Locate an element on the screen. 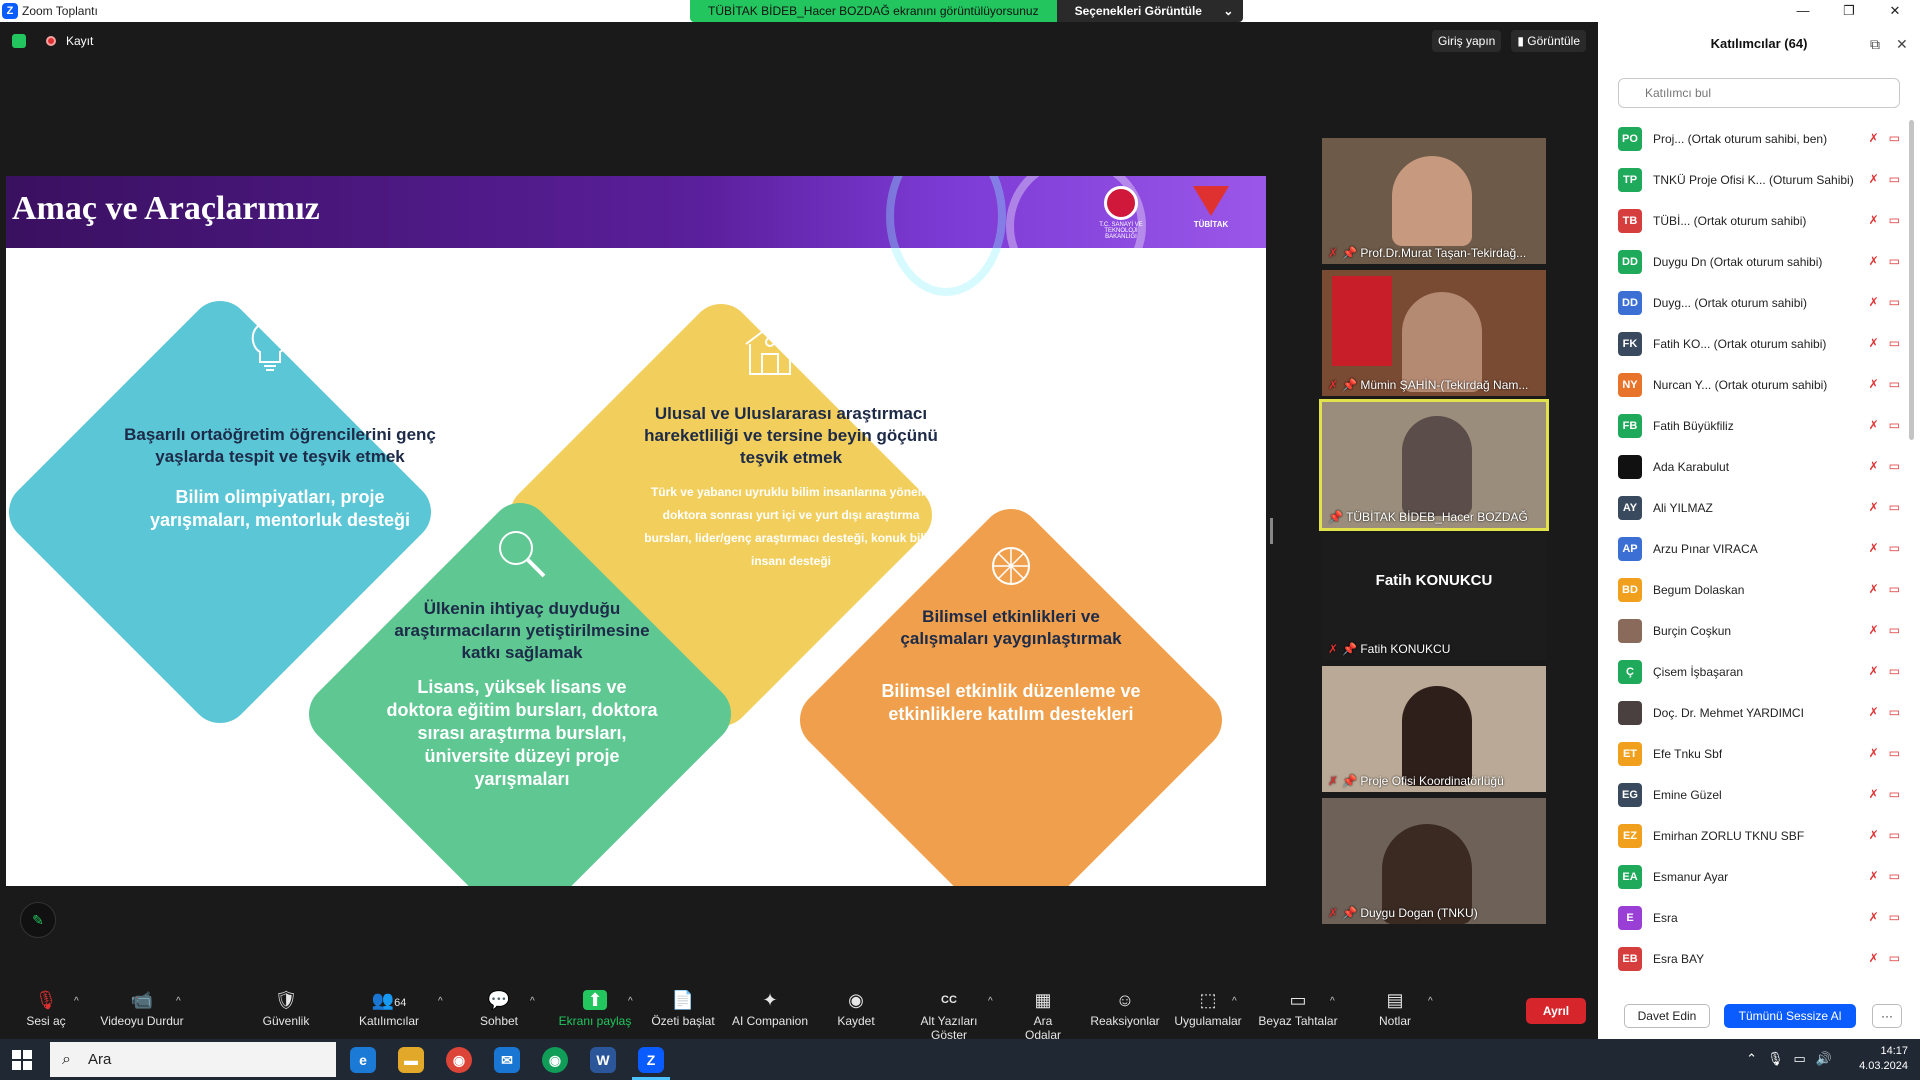 Image resolution: width=1920 pixels, height=1080 pixels. share-screen-button: ⬆ Ekranı paylaş is located at coordinates (595, 1009).